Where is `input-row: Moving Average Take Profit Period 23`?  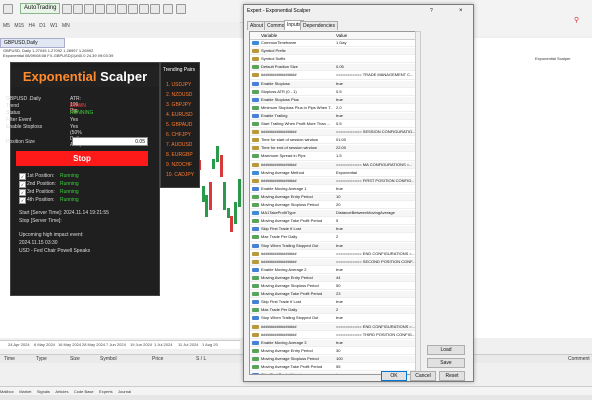 input-row: Moving Average Take Profit Period 23 is located at coordinates (335, 295).